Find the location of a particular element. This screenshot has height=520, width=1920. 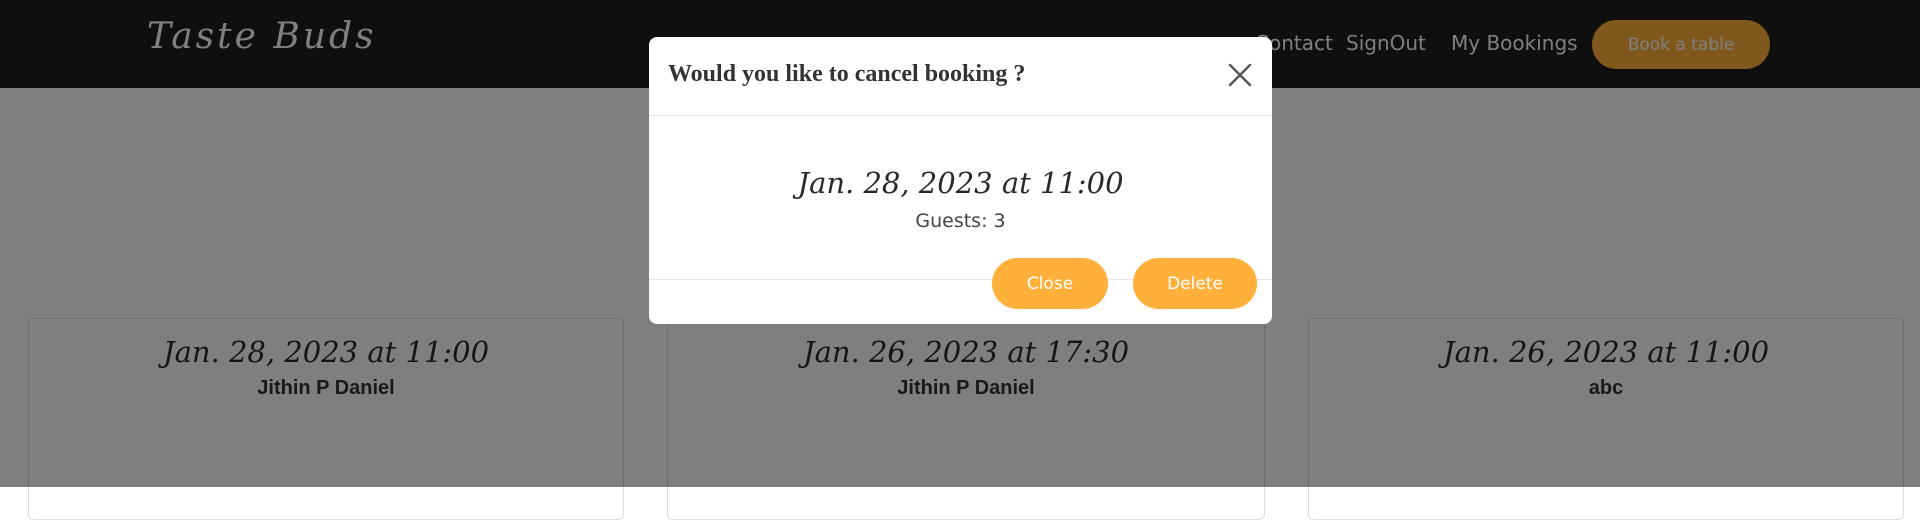

close-button: Close is located at coordinates (1050, 283).